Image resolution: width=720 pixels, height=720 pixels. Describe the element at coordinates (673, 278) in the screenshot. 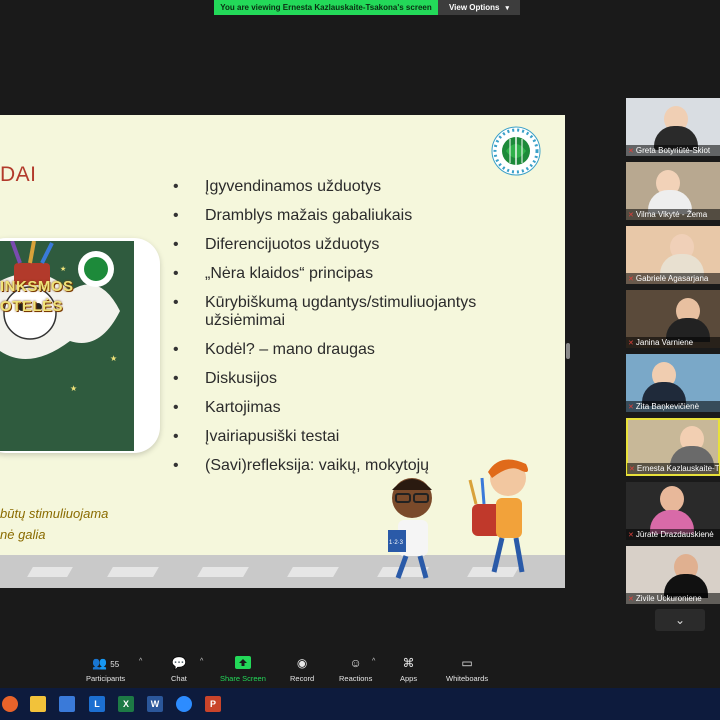

I see `participant-name: ✕ Gabrielė Agasarjana` at that location.